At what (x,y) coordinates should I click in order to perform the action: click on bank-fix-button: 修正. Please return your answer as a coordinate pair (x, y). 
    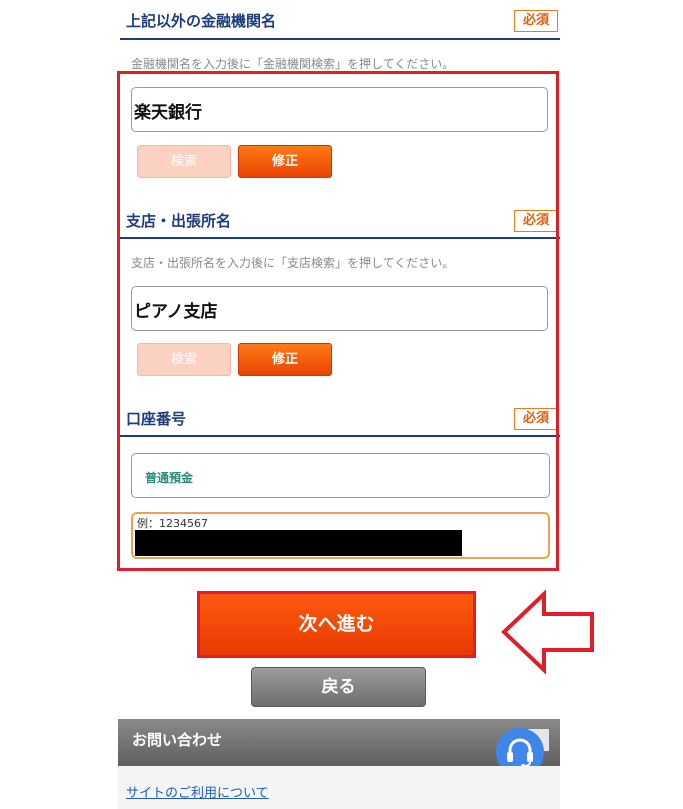
    Looking at the image, I should click on (285, 161).